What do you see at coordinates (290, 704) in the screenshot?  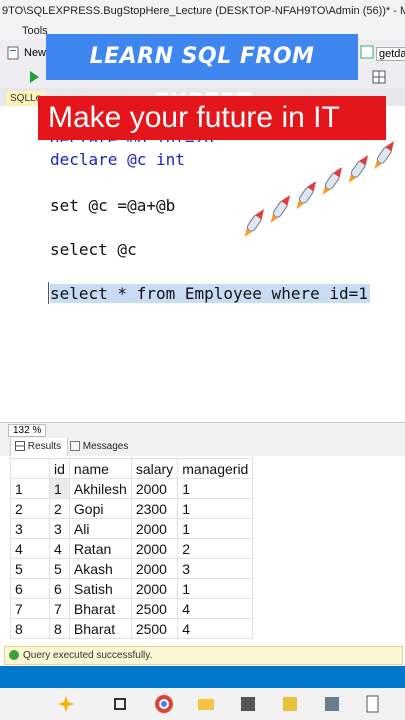 I see `ssms-icon` at bounding box center [290, 704].